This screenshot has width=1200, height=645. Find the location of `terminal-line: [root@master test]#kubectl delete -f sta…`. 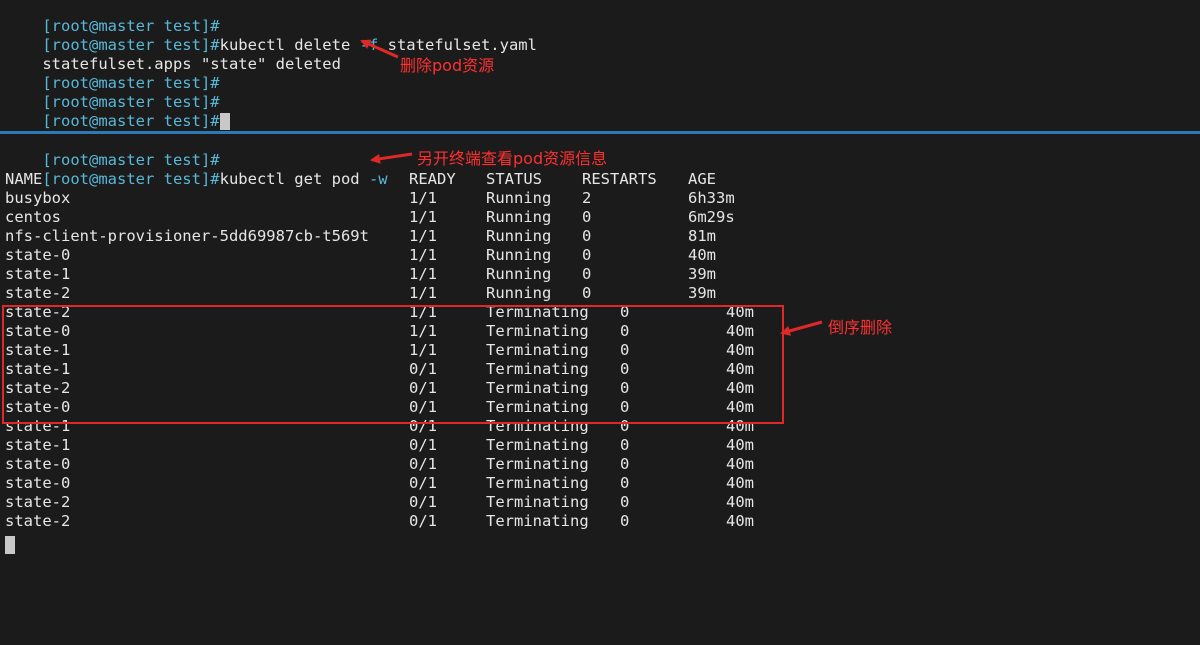

terminal-line: [root@master test]#kubectl delete -f sta… is located at coordinates (271, 35).